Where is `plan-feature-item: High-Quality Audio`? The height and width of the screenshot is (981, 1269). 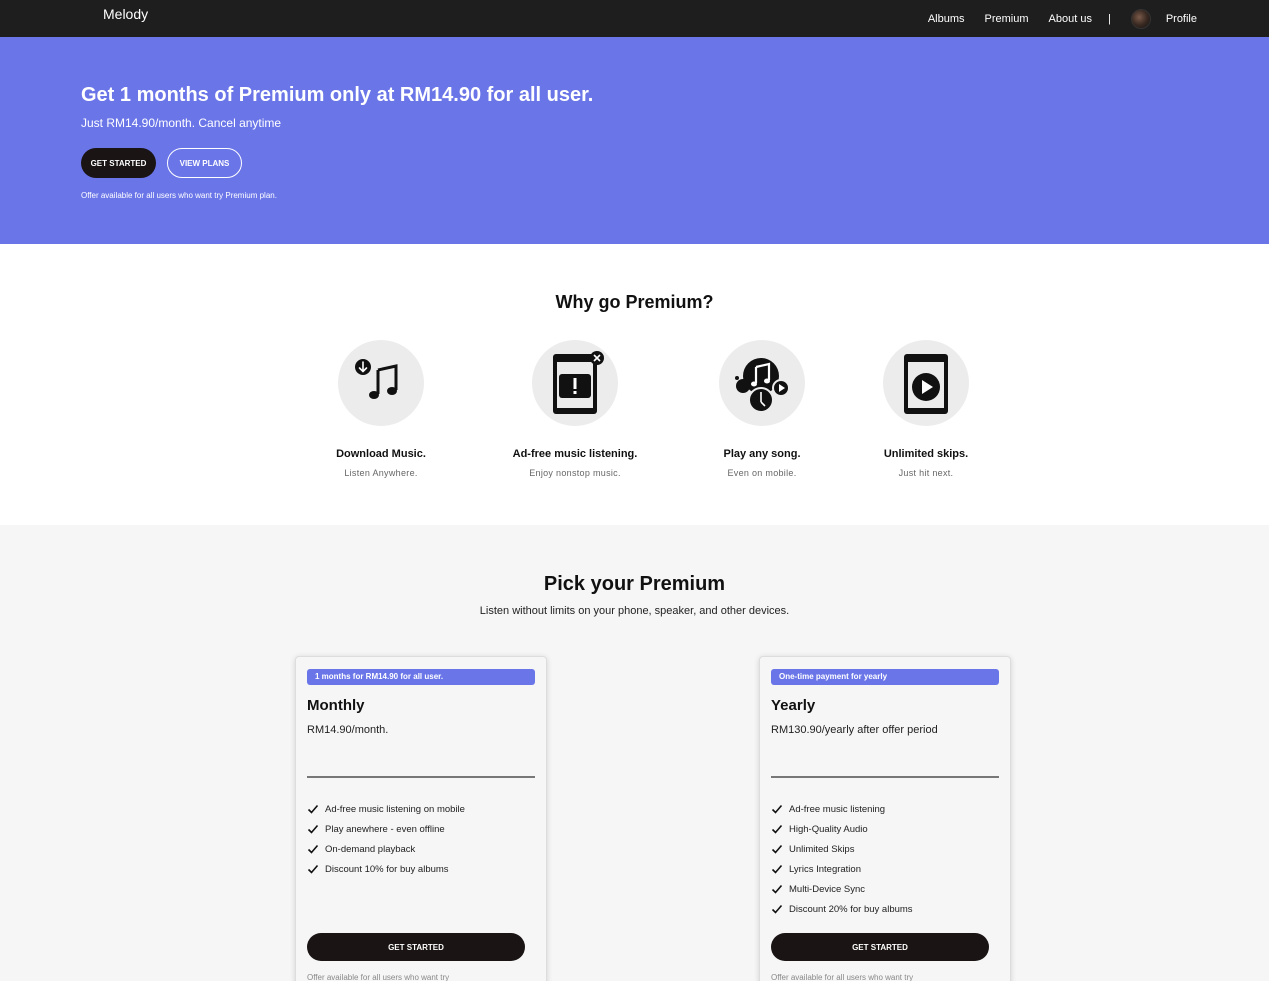
plan-feature-item: High-Quality Audio is located at coordinates (842, 829).